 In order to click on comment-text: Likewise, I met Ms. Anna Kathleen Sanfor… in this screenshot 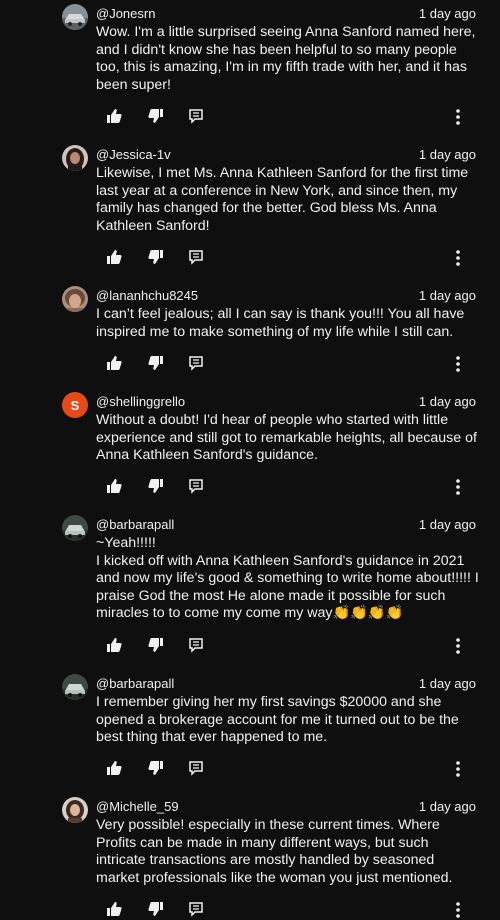, I will do `click(284, 199)`.